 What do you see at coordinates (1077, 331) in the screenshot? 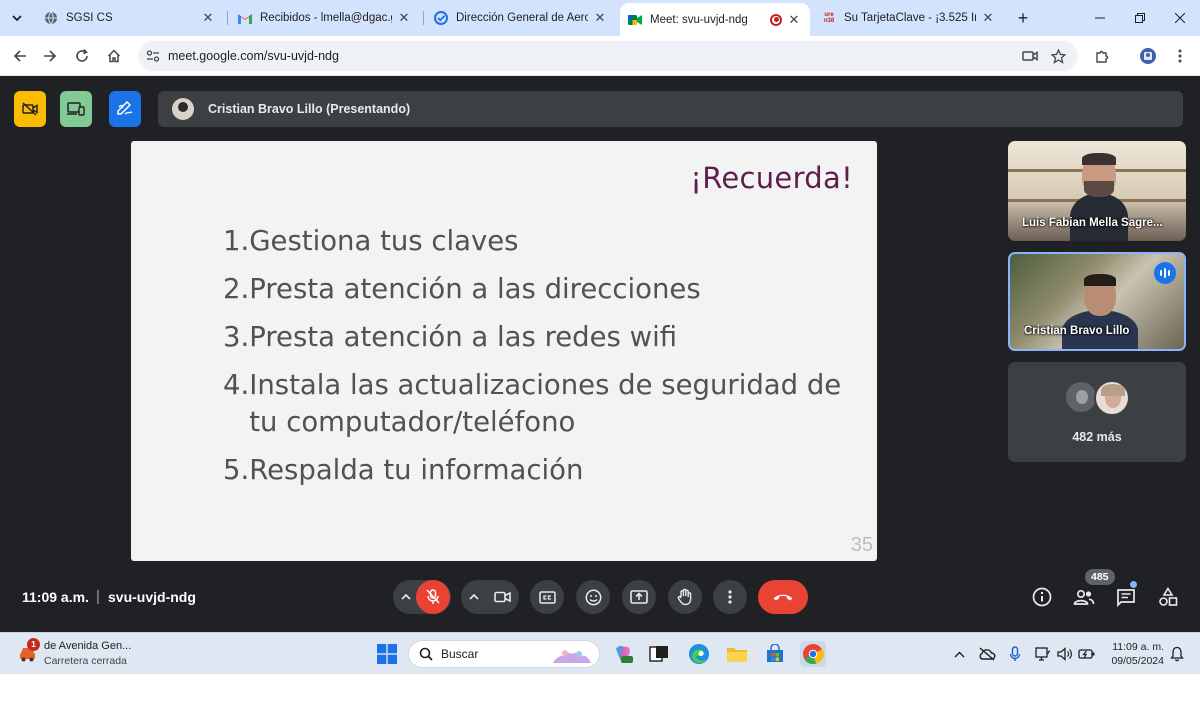
I see `participant-name: Cristian Bravo Lillo` at bounding box center [1077, 331].